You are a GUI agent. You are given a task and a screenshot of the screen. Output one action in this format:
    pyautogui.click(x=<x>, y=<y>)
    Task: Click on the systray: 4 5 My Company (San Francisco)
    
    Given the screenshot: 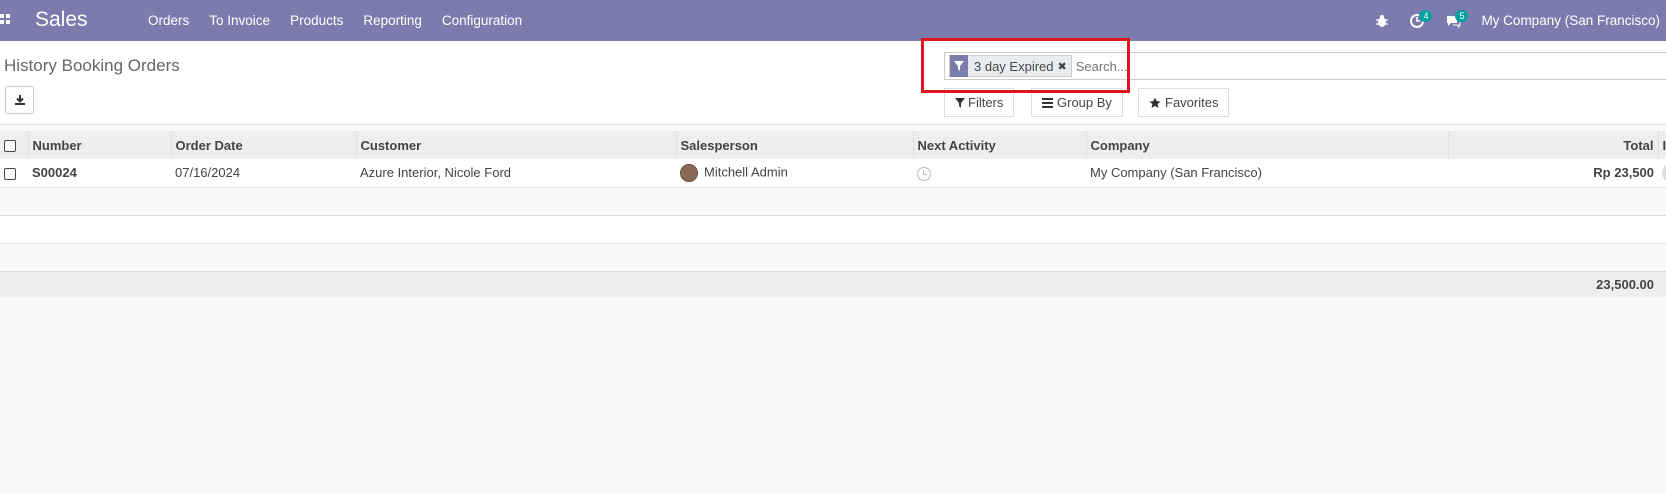 What is the action you would take?
    pyautogui.click(x=1520, y=20)
    